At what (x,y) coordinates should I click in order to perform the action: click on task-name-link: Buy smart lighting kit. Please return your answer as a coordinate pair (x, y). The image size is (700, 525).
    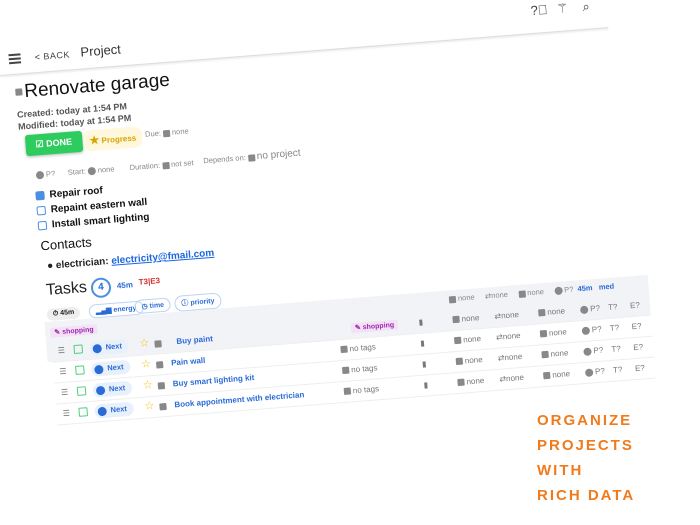
    Looking at the image, I should click on (213, 380).